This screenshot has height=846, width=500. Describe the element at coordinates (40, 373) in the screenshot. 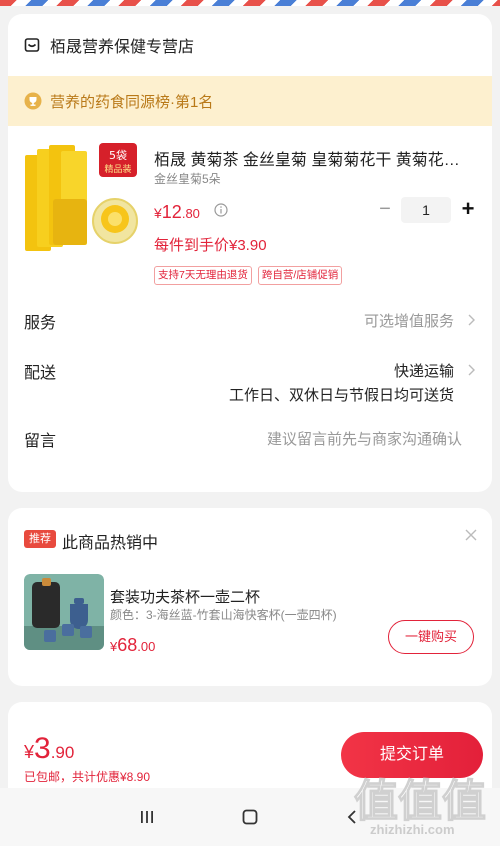

I see `delivery-label: 配送` at that location.